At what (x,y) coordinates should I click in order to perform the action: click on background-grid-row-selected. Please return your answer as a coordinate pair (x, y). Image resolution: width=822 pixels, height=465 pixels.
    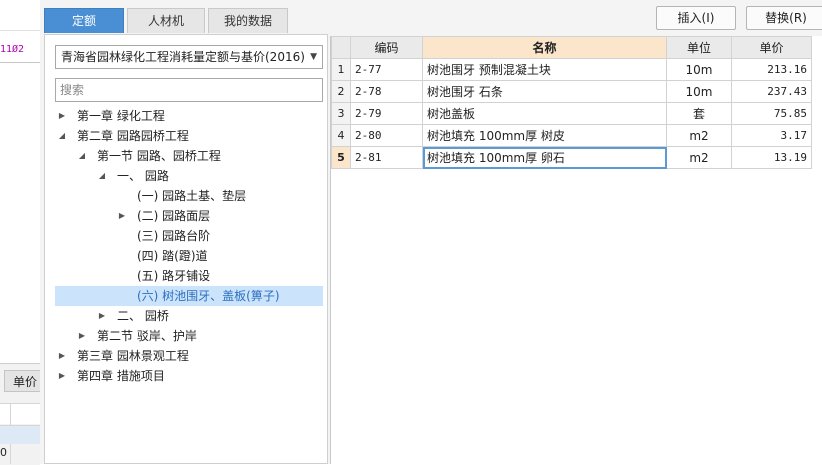
    Looking at the image, I should click on (20, 434).